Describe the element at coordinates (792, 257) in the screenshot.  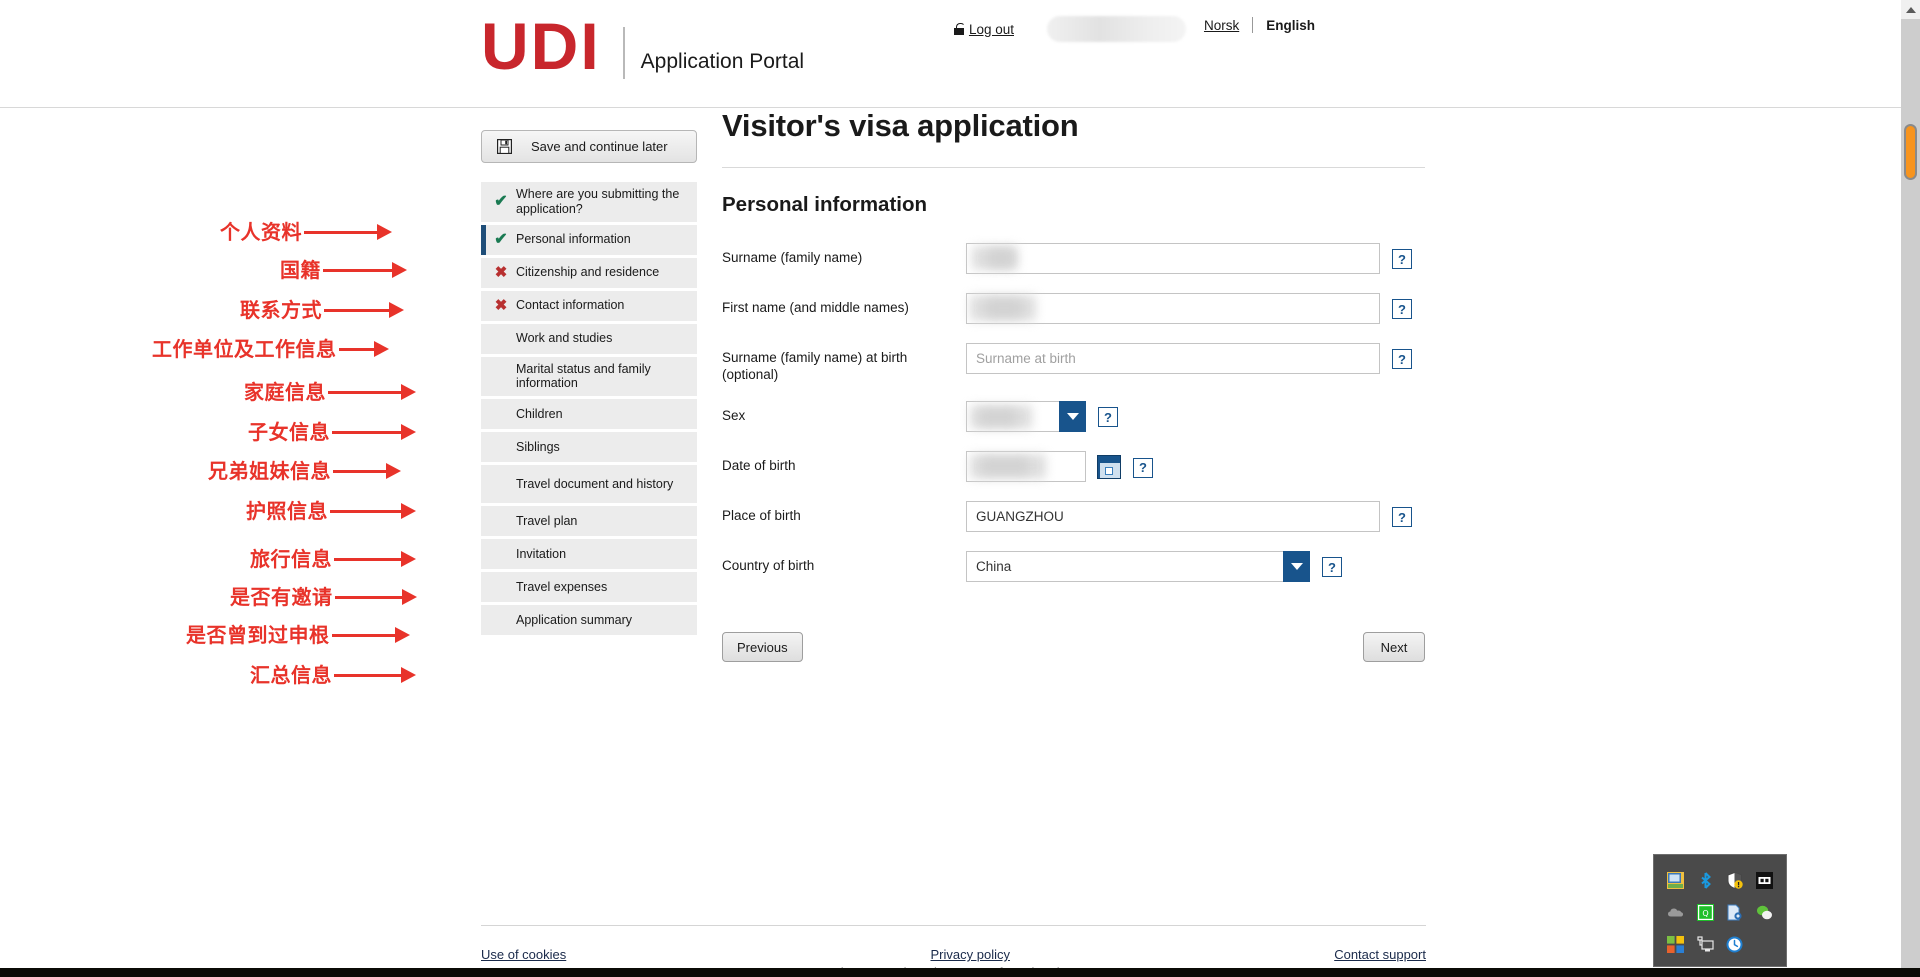
I see `surname-label: Surname (family name)` at that location.